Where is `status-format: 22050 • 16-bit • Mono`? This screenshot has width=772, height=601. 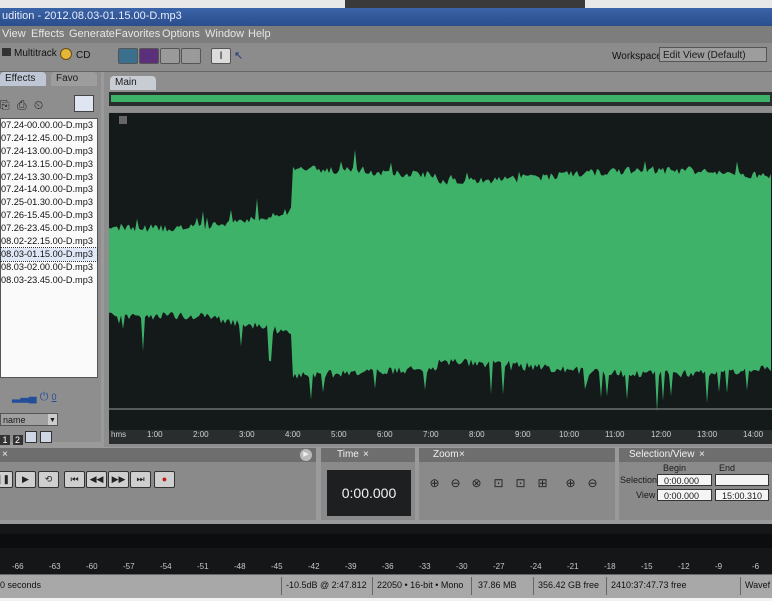 status-format: 22050 • 16-bit • Mono is located at coordinates (420, 585).